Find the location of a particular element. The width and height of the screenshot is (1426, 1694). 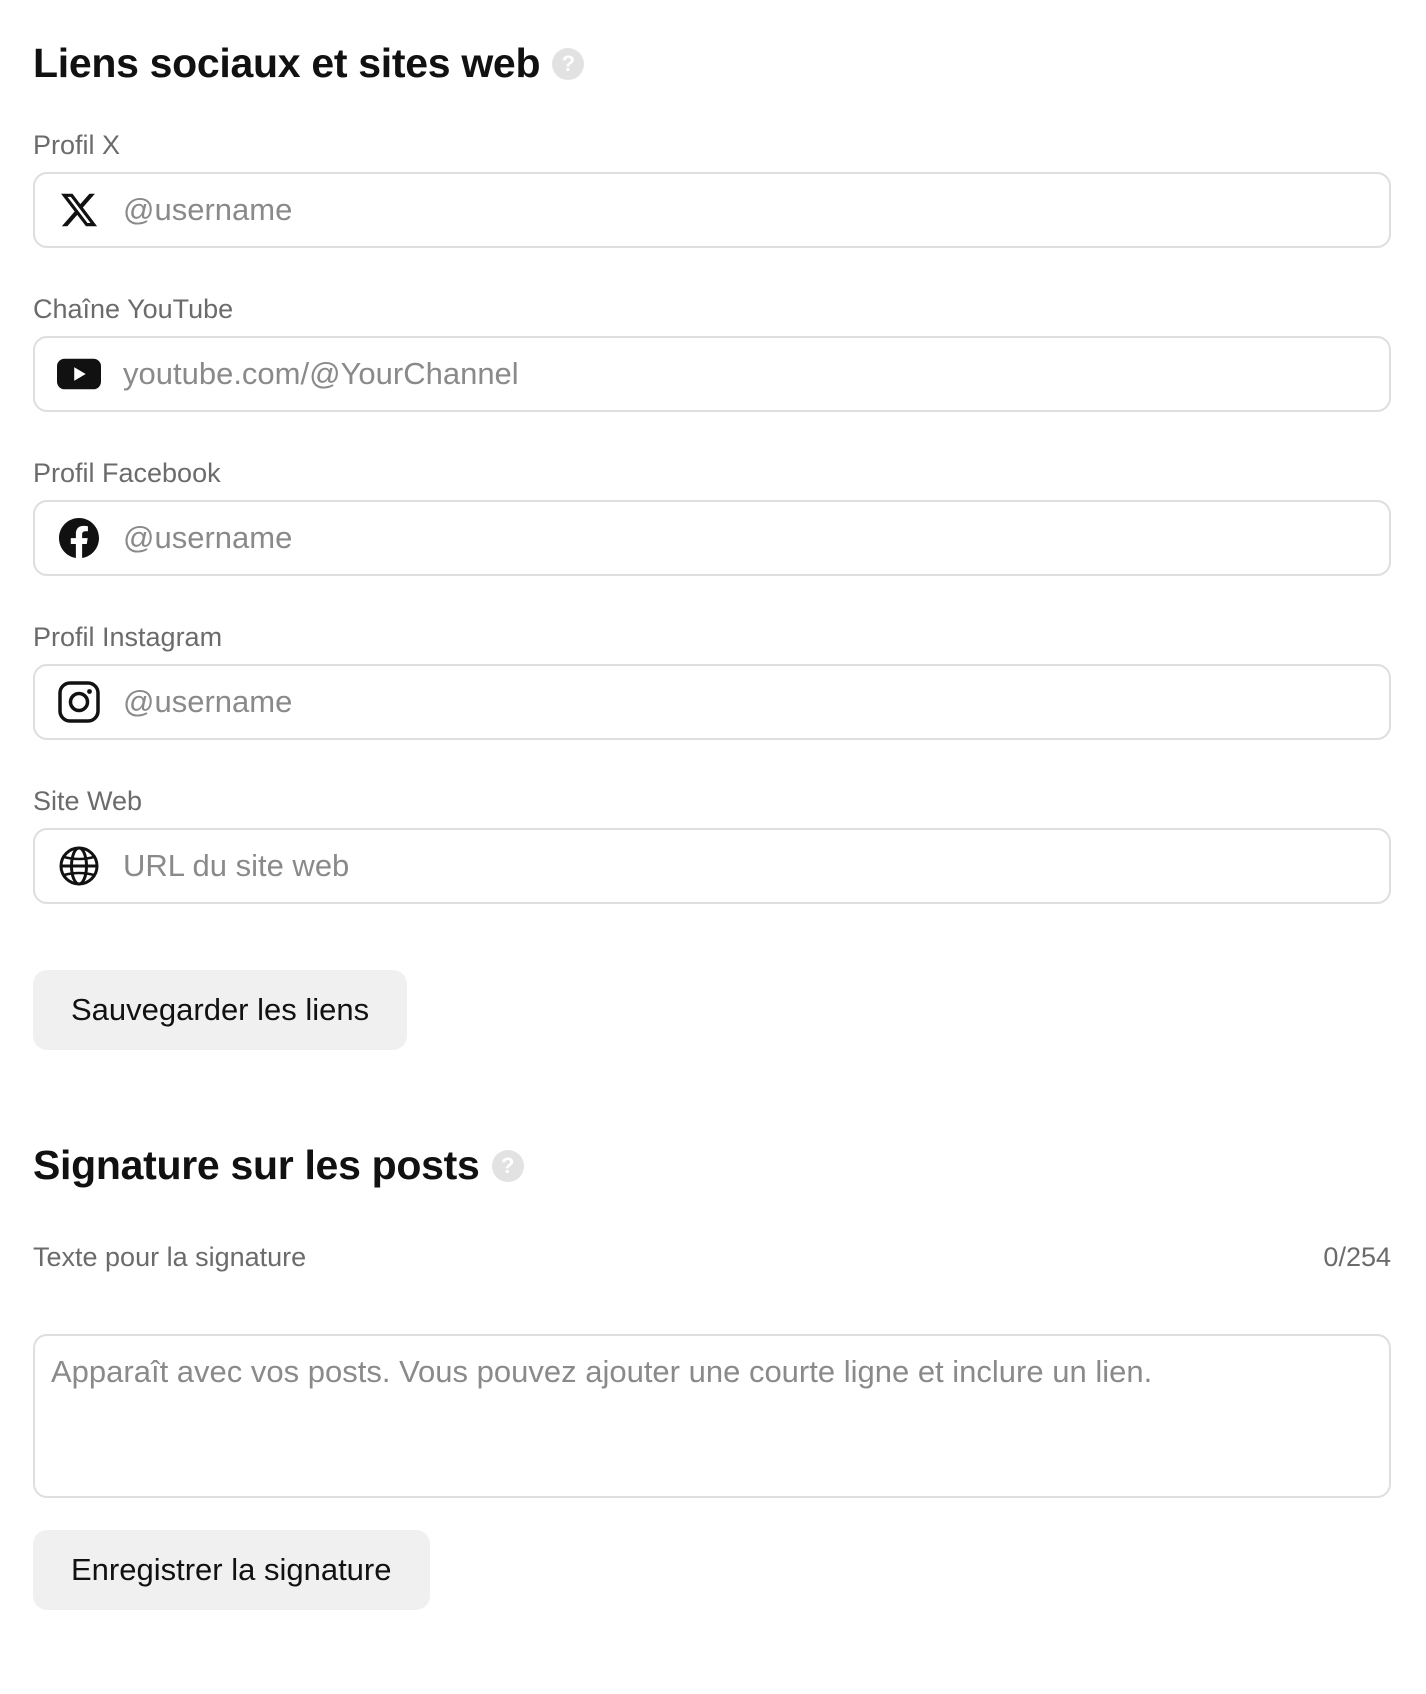

x-profile-field is located at coordinates (712, 210).